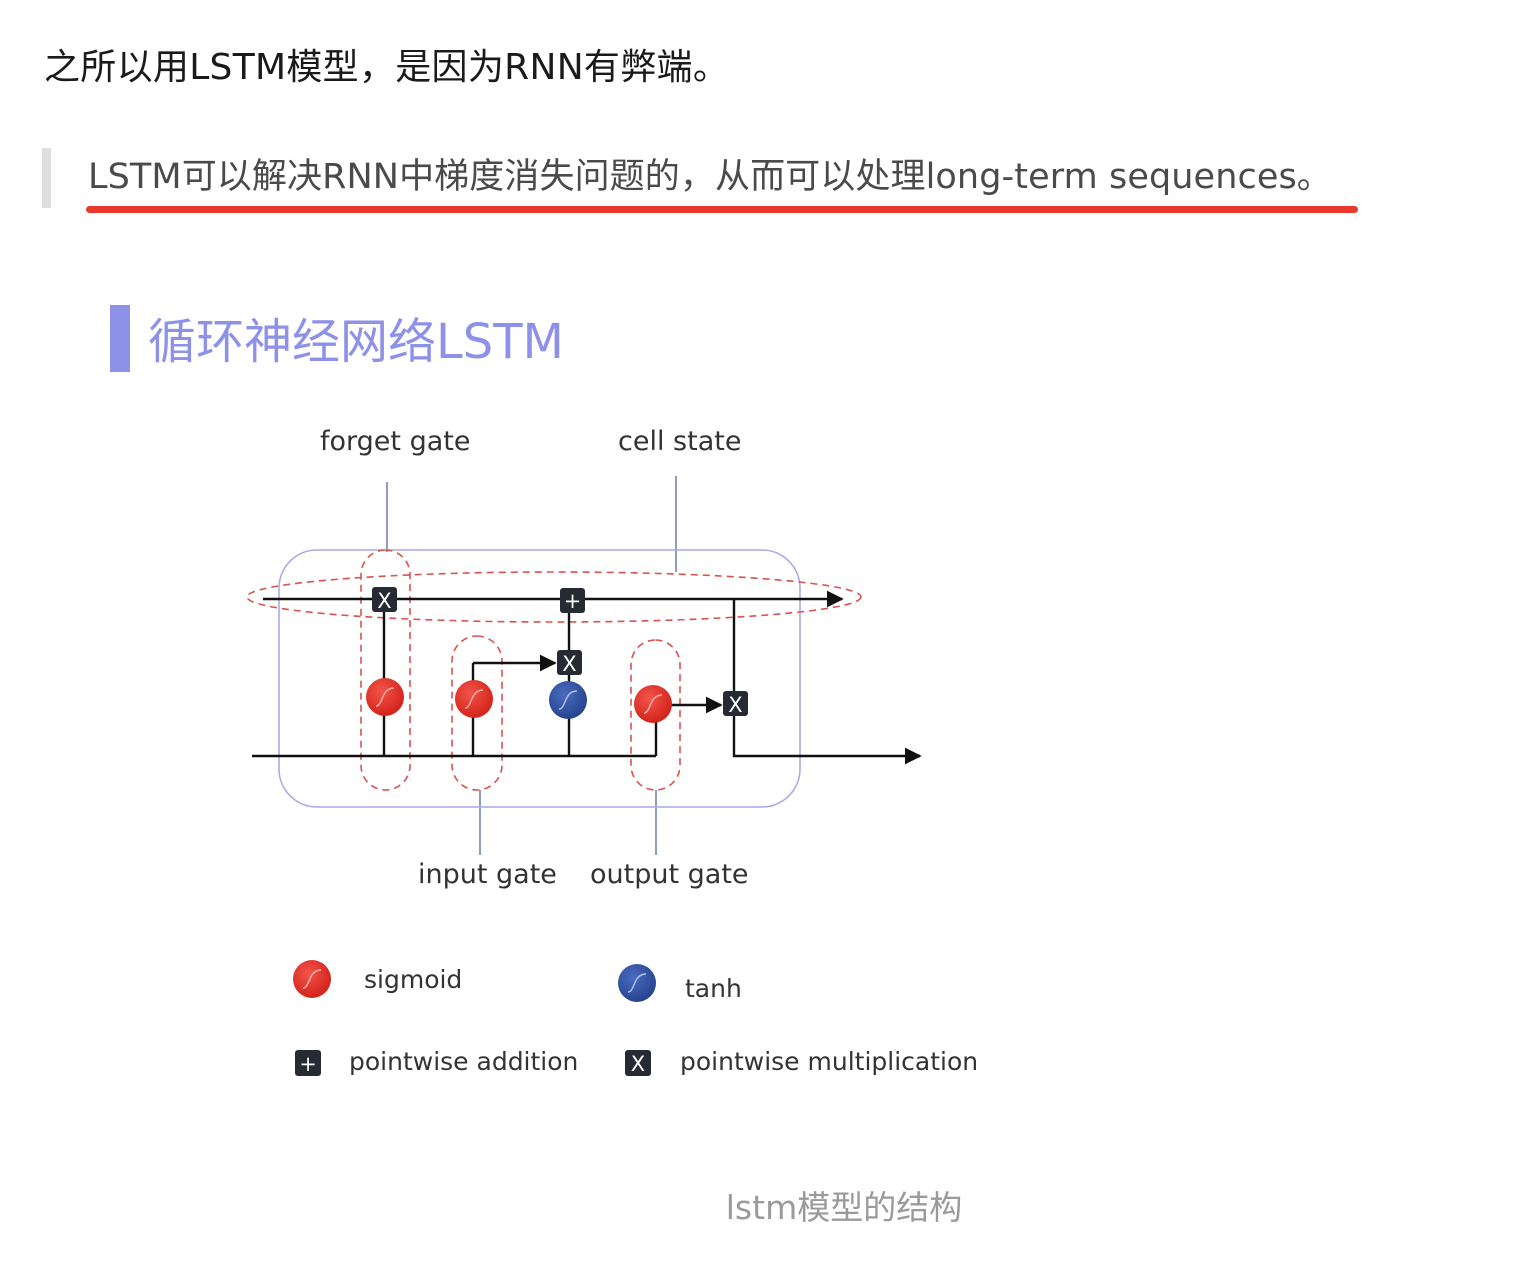 This screenshot has height=1268, width=1522. What do you see at coordinates (637, 983) in the screenshot?
I see `legend-tanh-icon` at bounding box center [637, 983].